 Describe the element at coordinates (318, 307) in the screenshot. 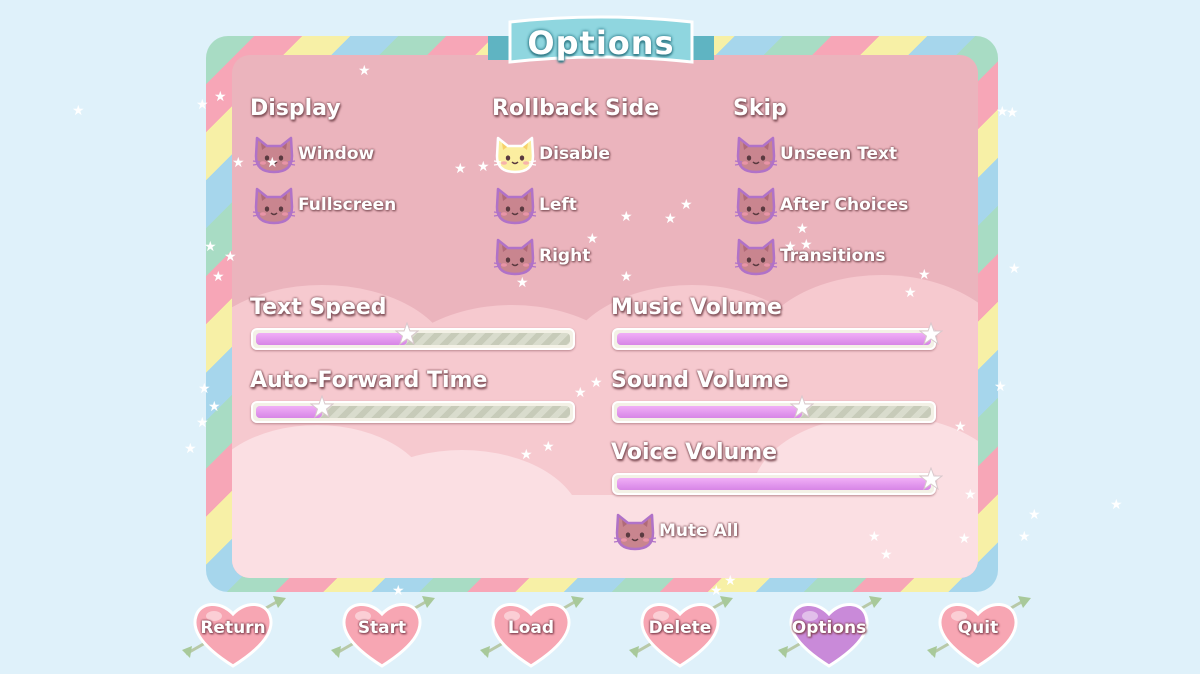

I see `text-speed-label: Text Speed` at that location.